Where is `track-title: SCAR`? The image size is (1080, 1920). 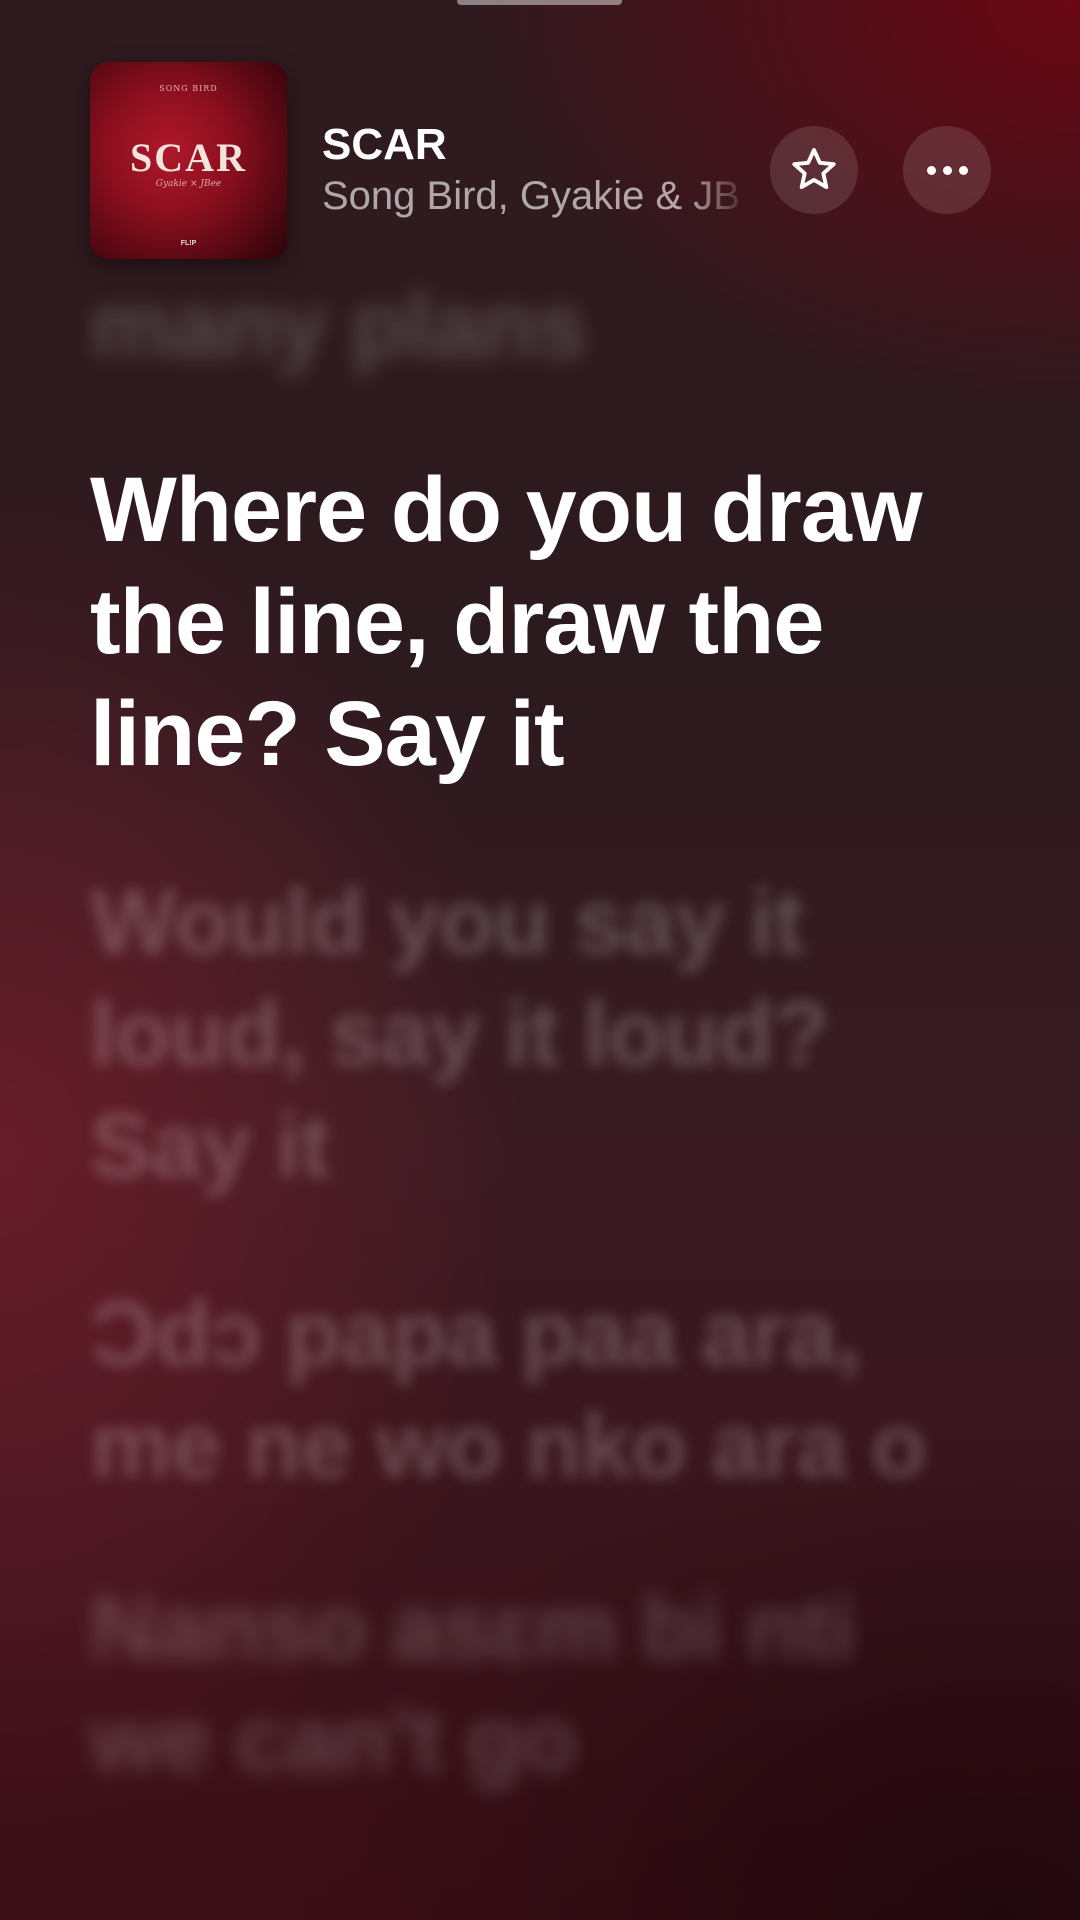 track-title: SCAR is located at coordinates (384, 144).